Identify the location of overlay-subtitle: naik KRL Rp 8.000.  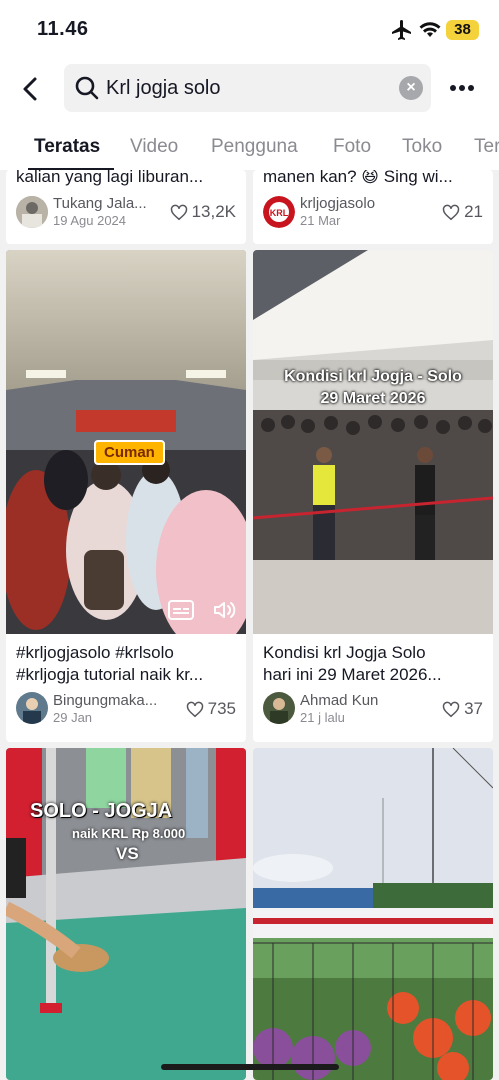
(129, 833).